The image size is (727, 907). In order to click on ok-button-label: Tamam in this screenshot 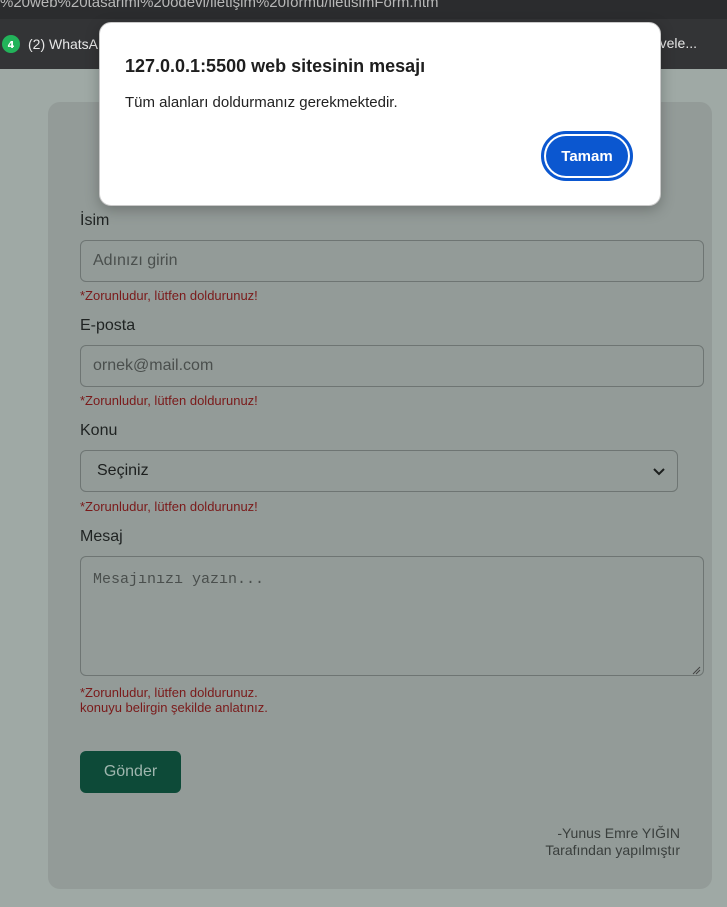, I will do `click(587, 156)`.